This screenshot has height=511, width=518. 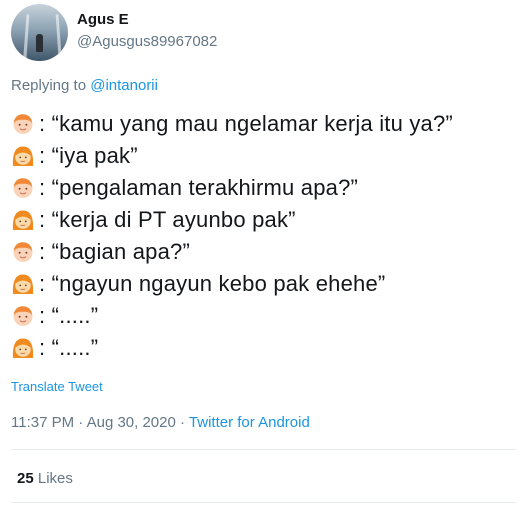 What do you see at coordinates (25, 478) in the screenshot?
I see `likes-number: 25` at bounding box center [25, 478].